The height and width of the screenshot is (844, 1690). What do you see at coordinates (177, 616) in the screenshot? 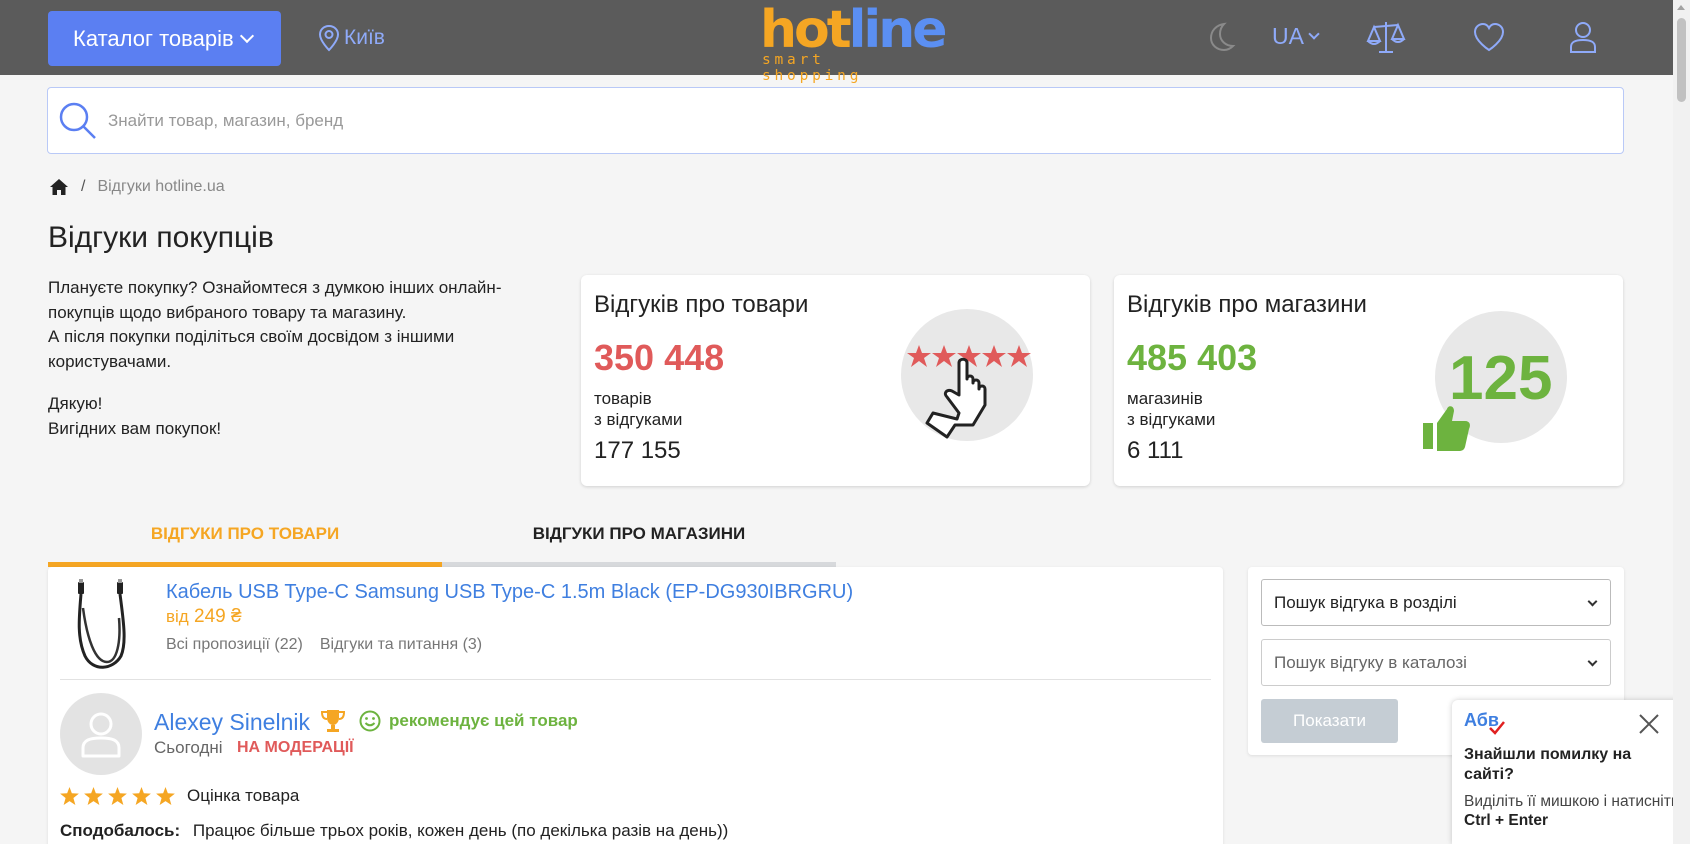
I see `price-from-label: від` at bounding box center [177, 616].